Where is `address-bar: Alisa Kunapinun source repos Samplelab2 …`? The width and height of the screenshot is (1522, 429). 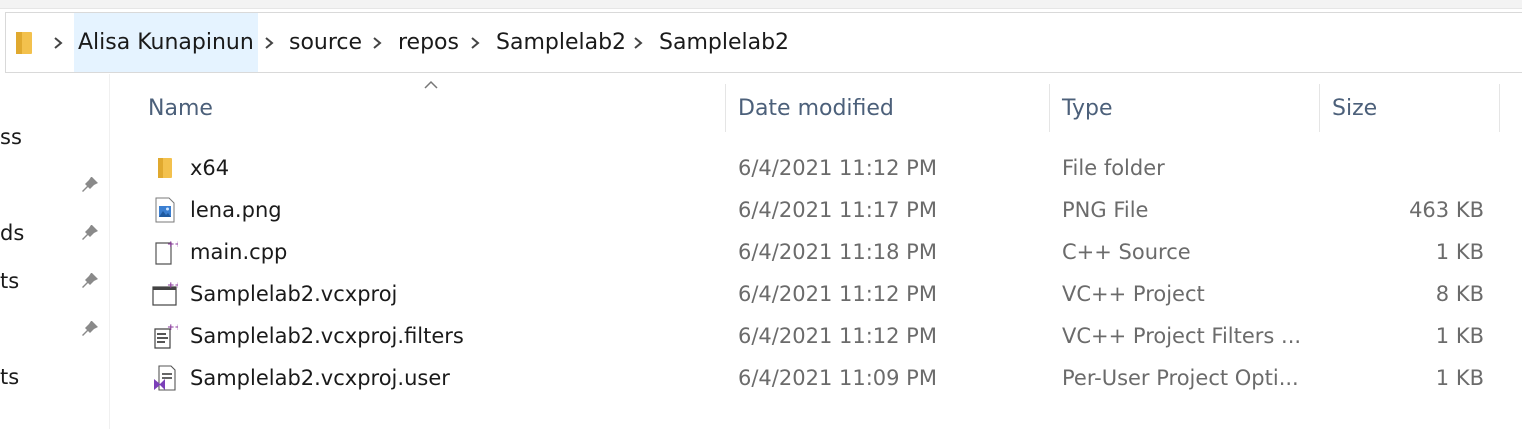 address-bar: Alisa Kunapinun source repos Samplelab2 … is located at coordinates (763, 42).